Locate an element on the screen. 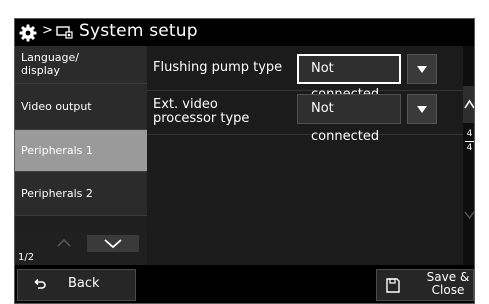 This screenshot has height=304, width=489. page-current: 4 is located at coordinates (469, 134).